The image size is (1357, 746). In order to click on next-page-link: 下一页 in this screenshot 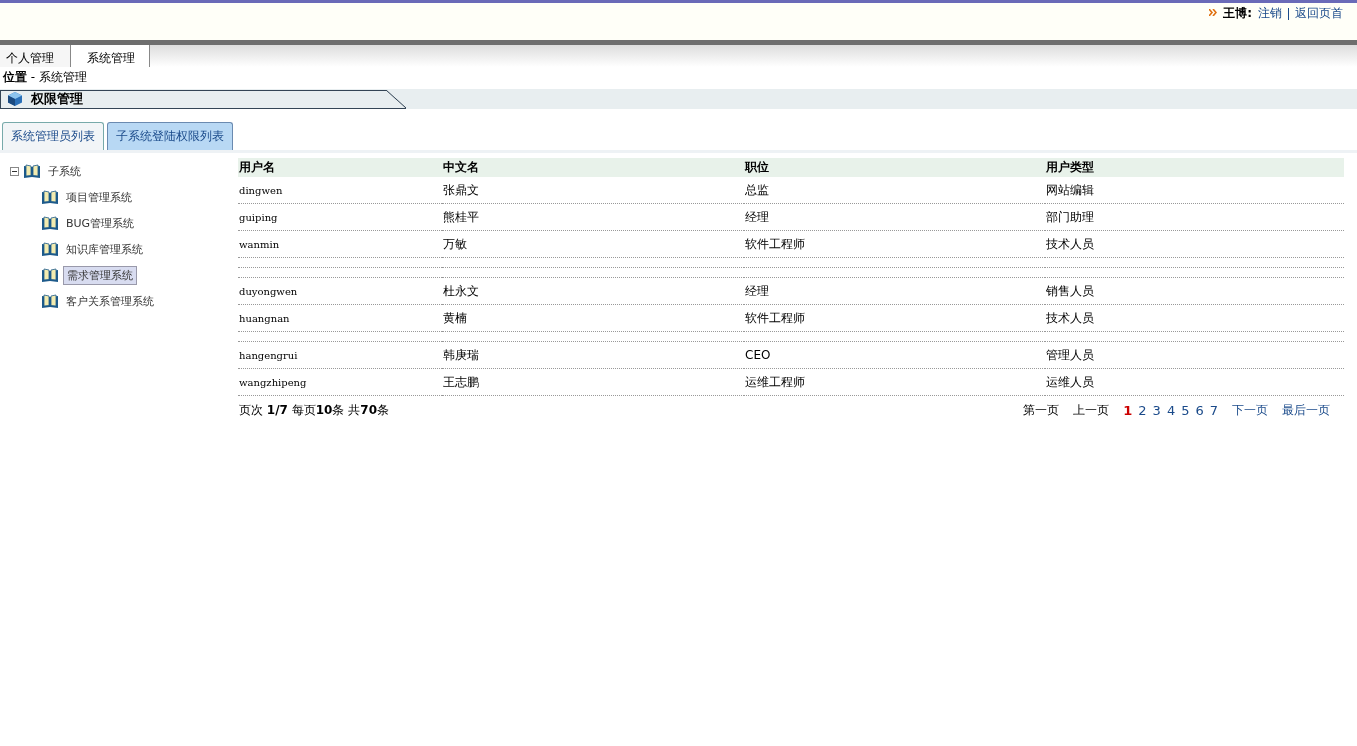, I will do `click(1250, 410)`.